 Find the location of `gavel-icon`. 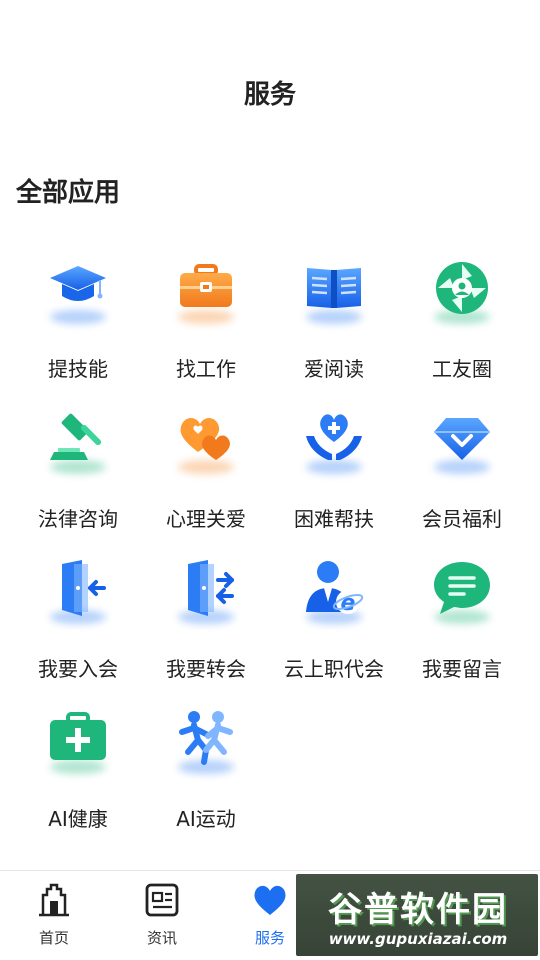

gavel-icon is located at coordinates (78, 438).